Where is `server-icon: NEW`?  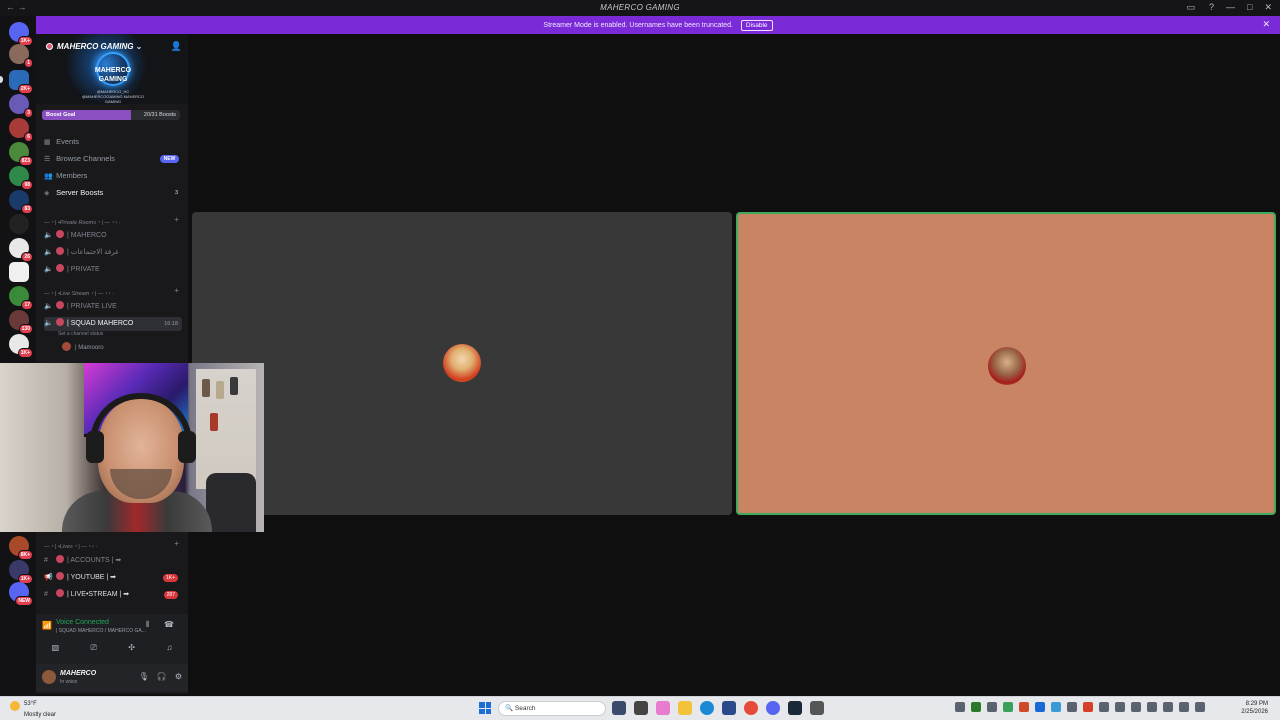
server-icon: NEW is located at coordinates (21, 594).